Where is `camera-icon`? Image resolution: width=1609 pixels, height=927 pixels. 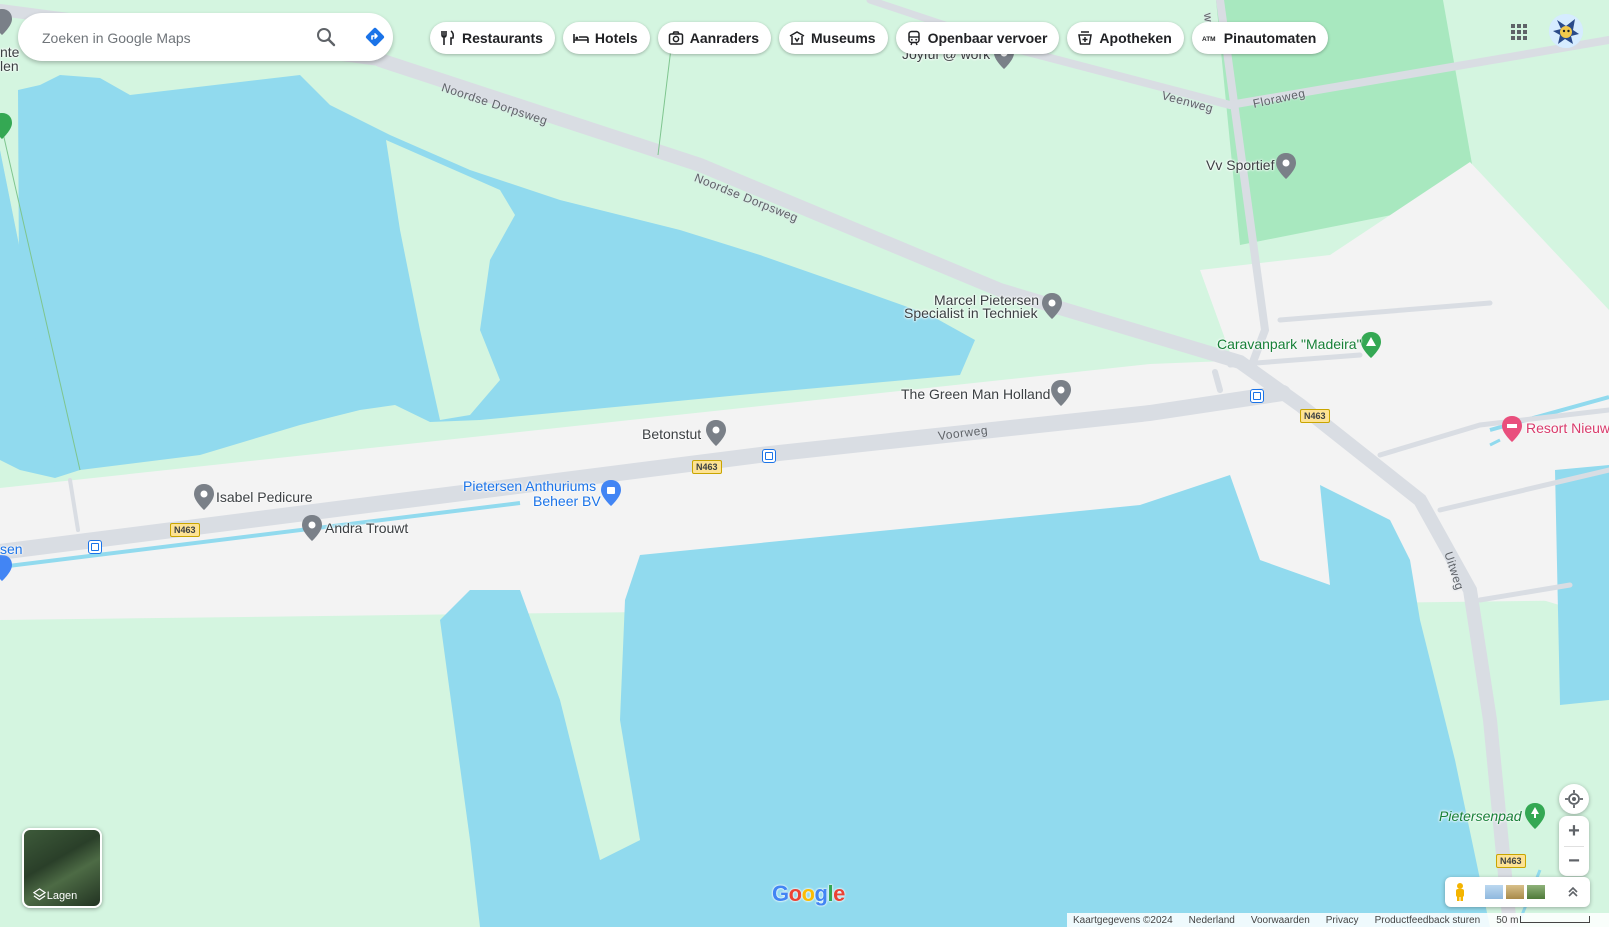 camera-icon is located at coordinates (675, 38).